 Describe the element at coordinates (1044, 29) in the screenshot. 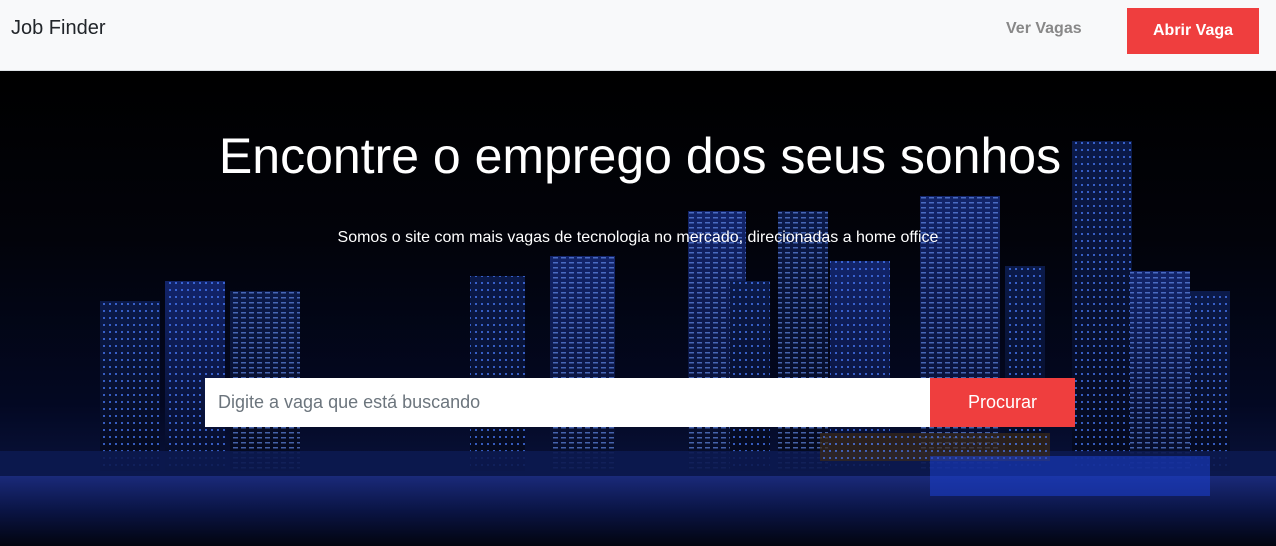

I see `nav-link-ver-vagas: Ver Vagas` at that location.